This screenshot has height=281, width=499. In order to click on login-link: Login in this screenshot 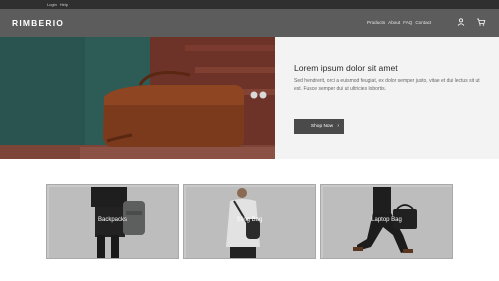, I will do `click(52, 4)`.